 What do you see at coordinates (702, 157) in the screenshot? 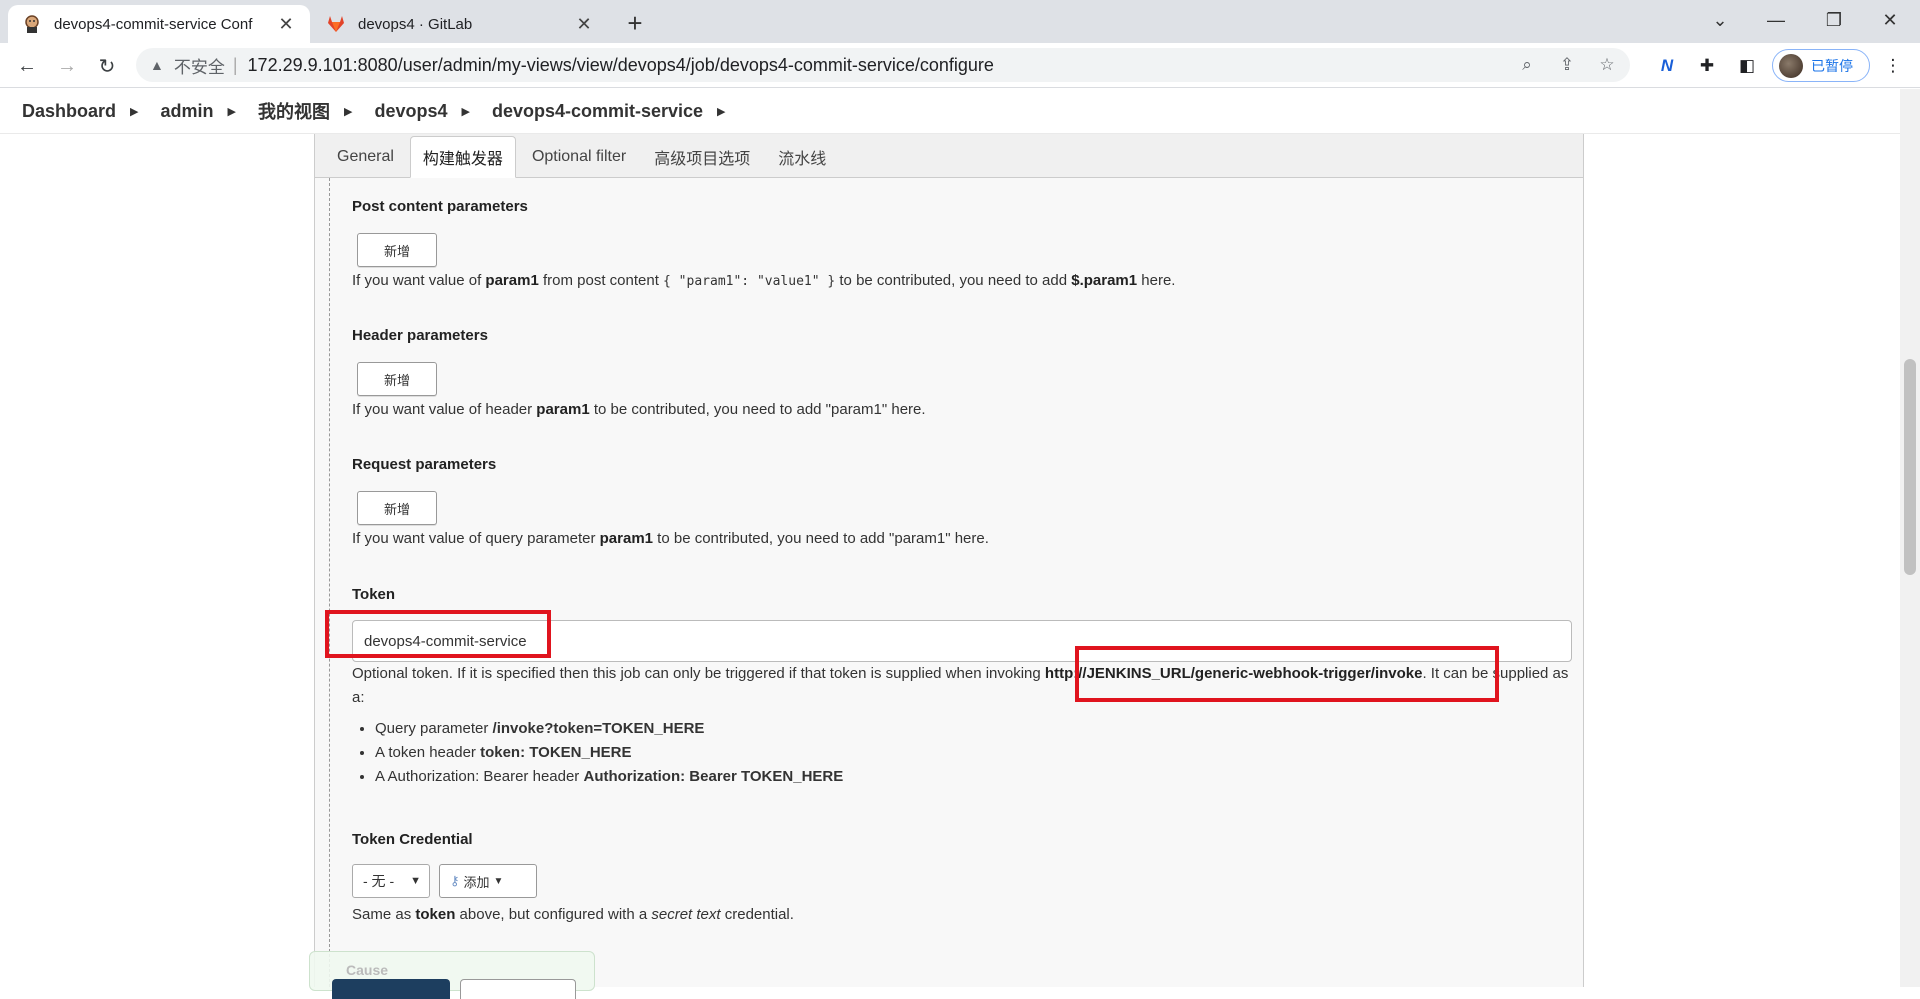
I see `tab-advanced-options: 高级项目选项` at bounding box center [702, 157].